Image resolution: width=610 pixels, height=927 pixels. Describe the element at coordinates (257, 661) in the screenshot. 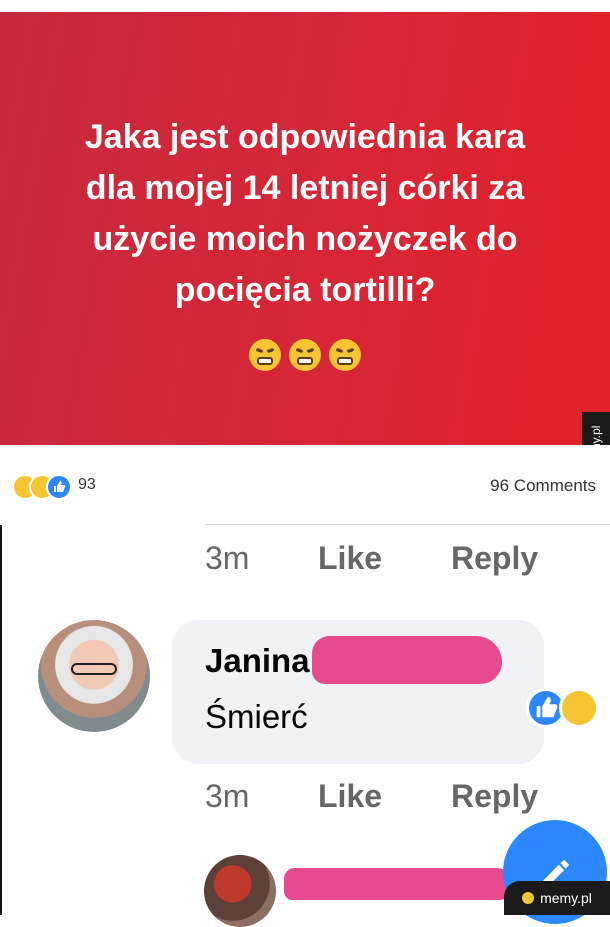

I see `comment-author: Janina` at that location.